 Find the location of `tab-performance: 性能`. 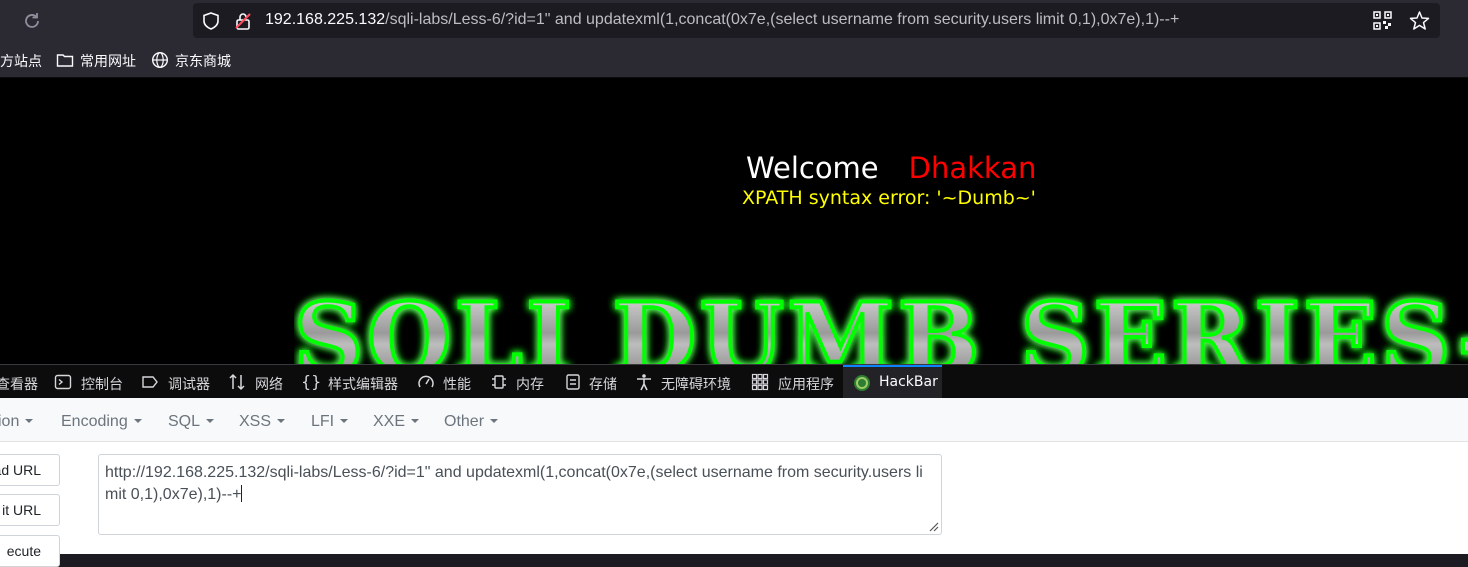

tab-performance: 性能 is located at coordinates (446, 382).